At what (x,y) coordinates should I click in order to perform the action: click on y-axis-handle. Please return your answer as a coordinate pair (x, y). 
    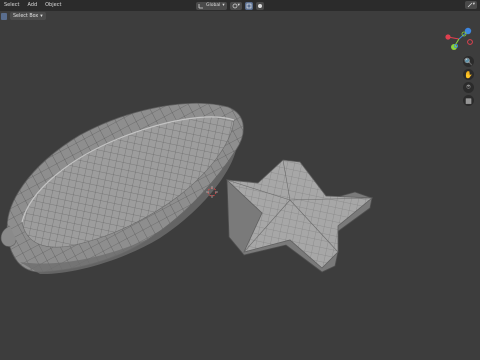
    Looking at the image, I should click on (454, 47).